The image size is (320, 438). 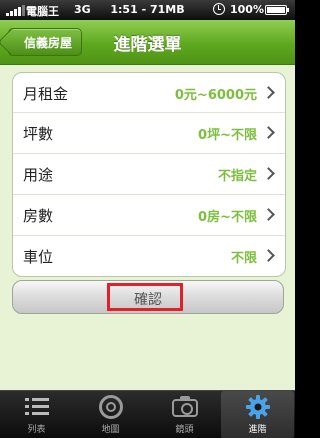 I want to click on tab-label: 列表, so click(x=36, y=430).